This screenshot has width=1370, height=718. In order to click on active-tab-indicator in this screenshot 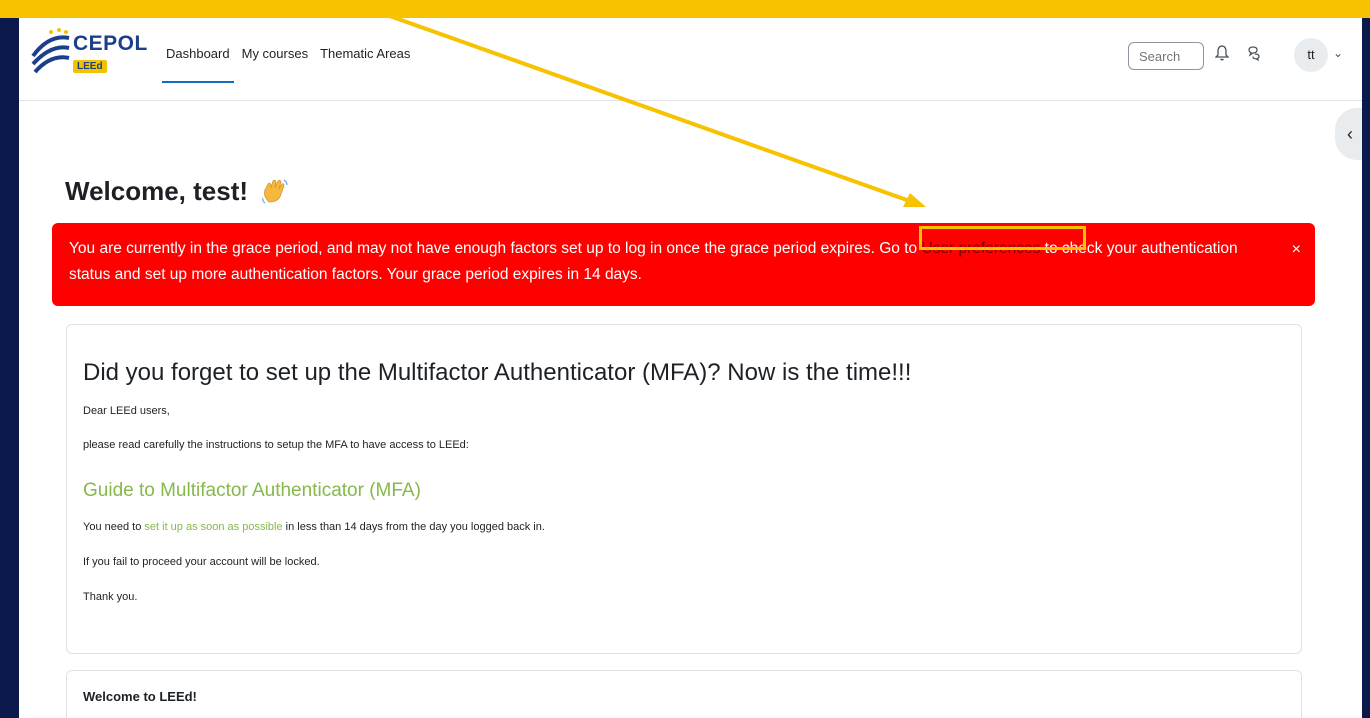, I will do `click(198, 82)`.